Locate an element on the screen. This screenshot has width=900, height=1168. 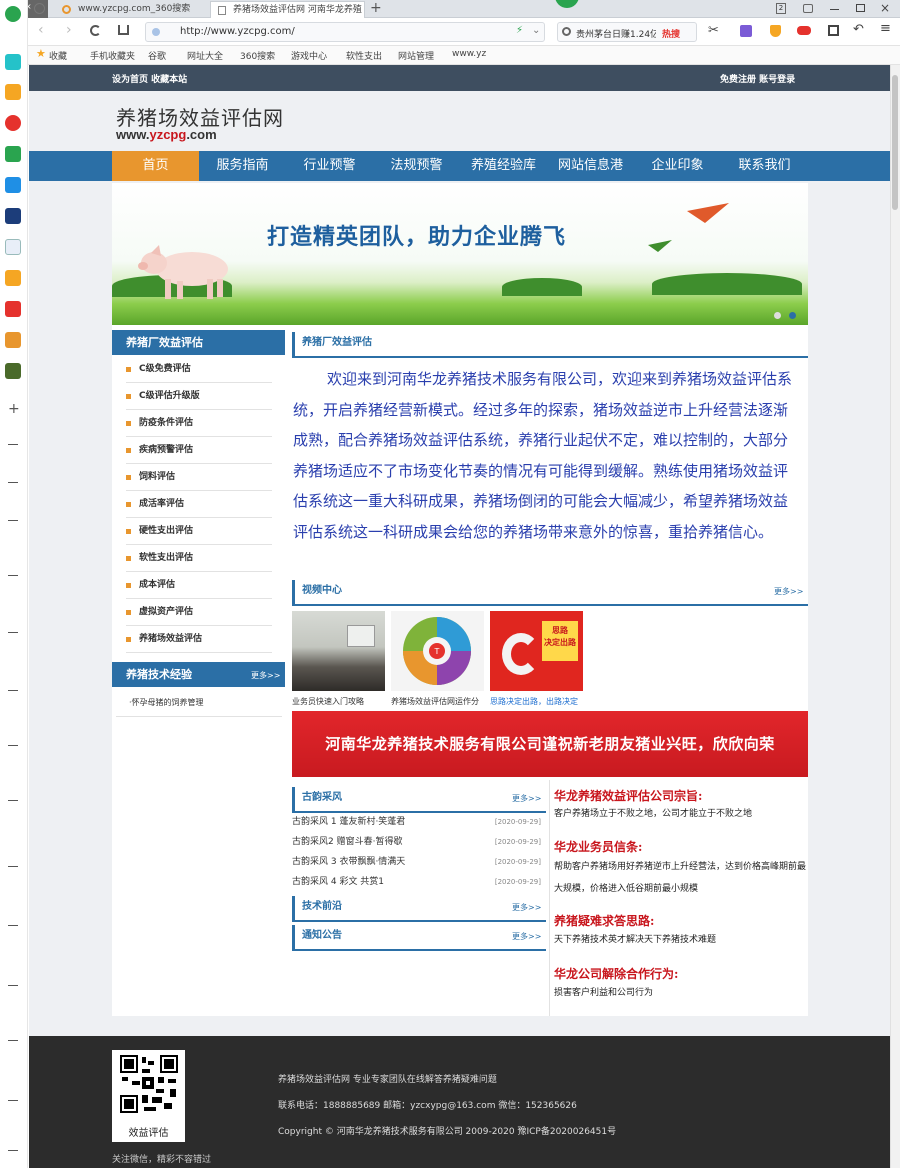
set-home-links: 设为首页 收藏本站 is located at coordinates (149, 78).